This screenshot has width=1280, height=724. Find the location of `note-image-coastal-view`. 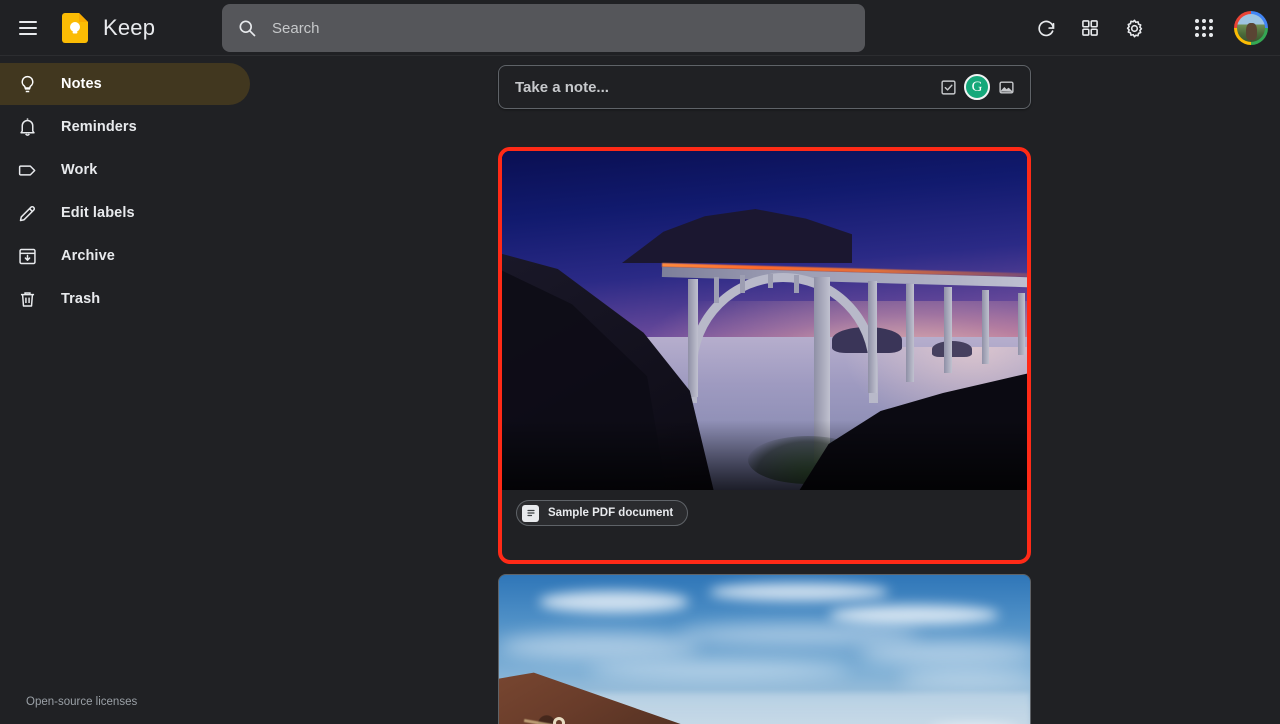

note-image-coastal-view is located at coordinates (764, 649).